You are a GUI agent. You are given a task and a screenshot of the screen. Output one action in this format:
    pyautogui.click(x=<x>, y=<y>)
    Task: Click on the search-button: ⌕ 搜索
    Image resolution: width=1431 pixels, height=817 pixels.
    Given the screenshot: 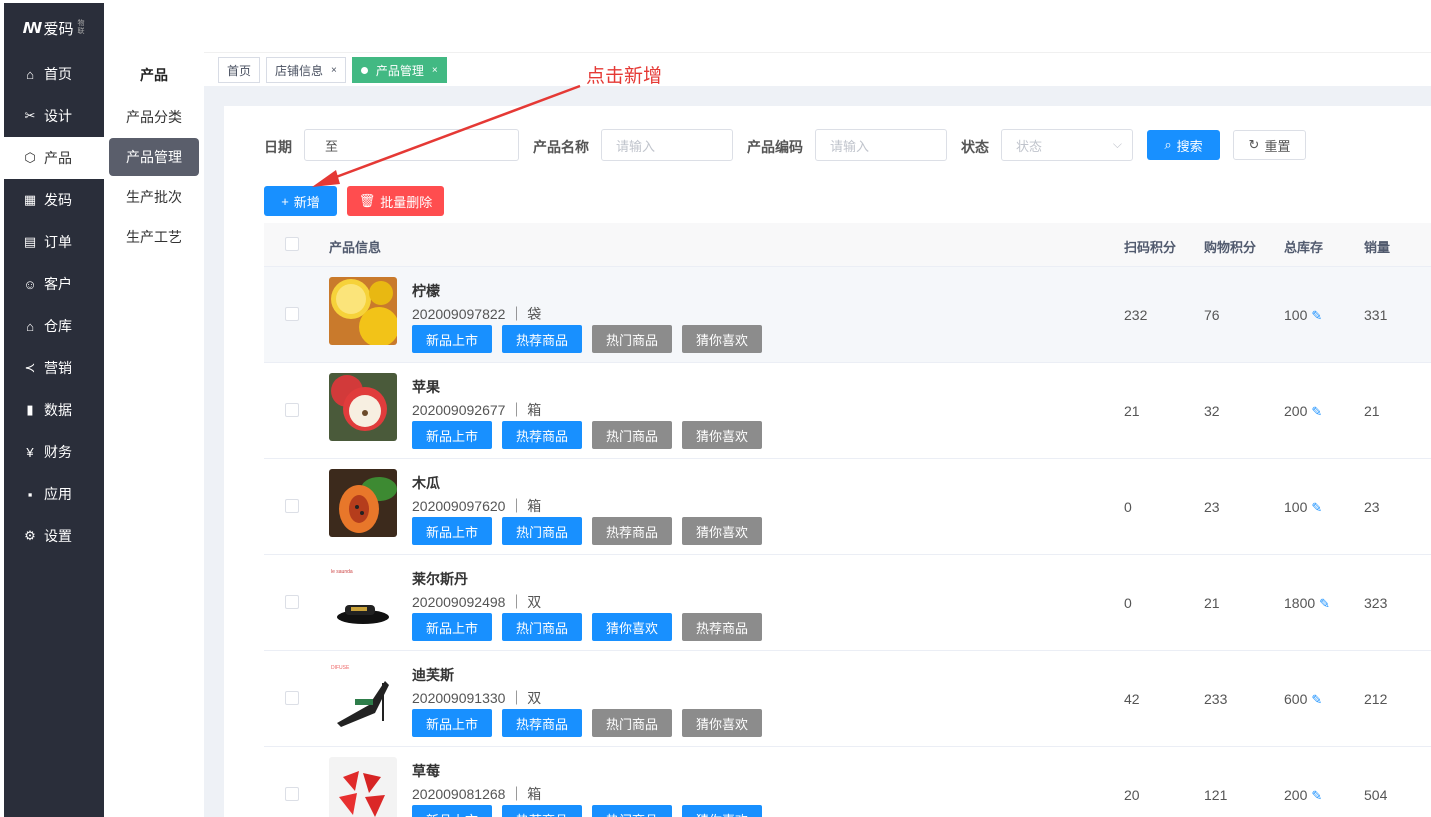 What is the action you would take?
    pyautogui.click(x=1183, y=145)
    